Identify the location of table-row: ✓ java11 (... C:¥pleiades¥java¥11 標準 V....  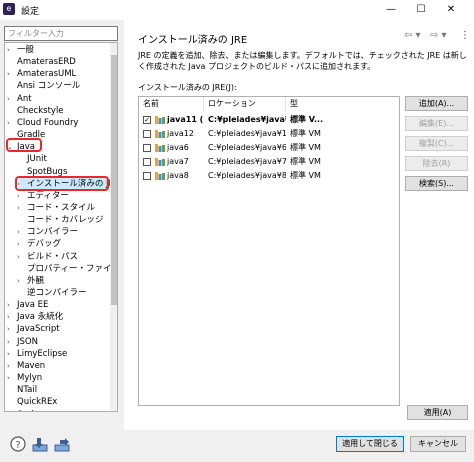
(269, 120).